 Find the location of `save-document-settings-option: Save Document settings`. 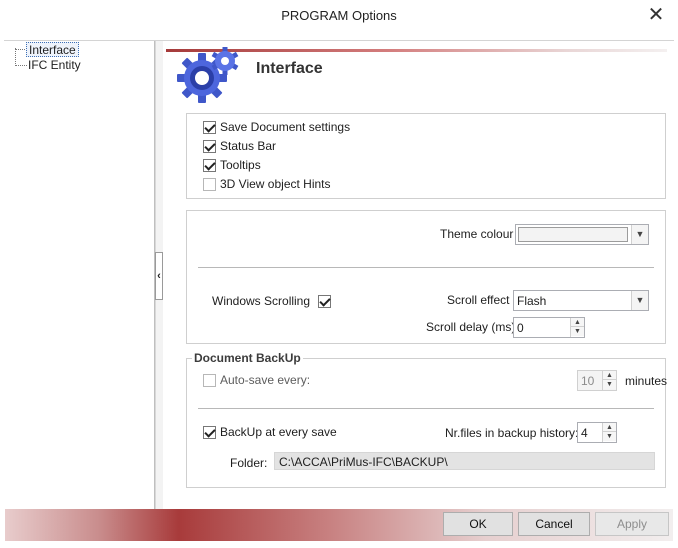

save-document-settings-option: Save Document settings is located at coordinates (276, 127).